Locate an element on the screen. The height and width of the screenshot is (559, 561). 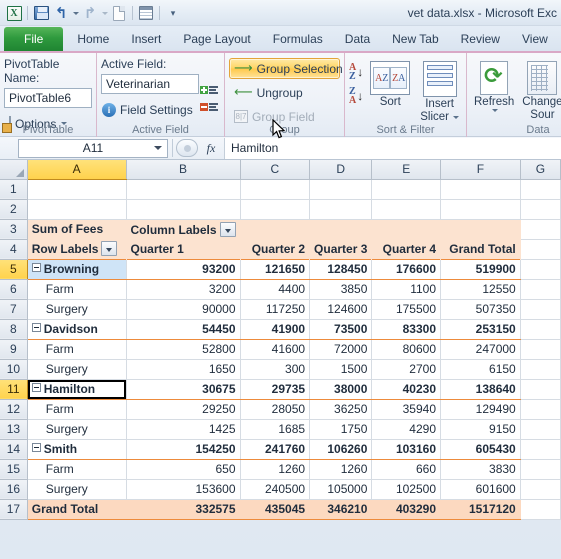
field-settings-button: i Field Settings is located at coordinates (150, 109).